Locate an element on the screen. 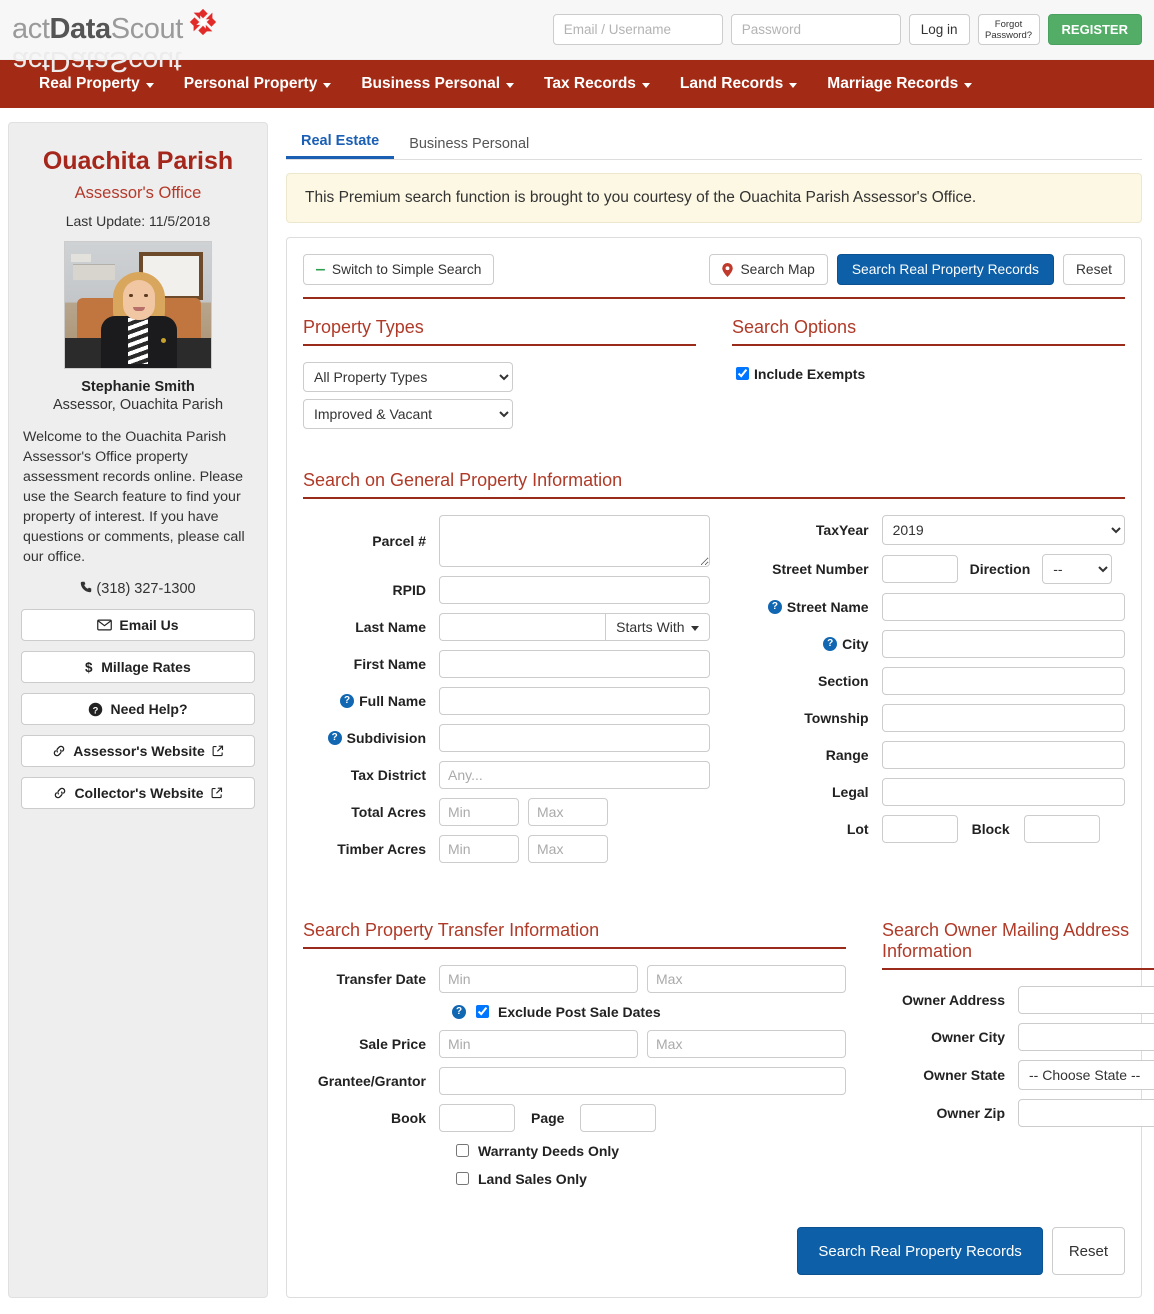  millage-rates-button: $ Millage Rates is located at coordinates (138, 667).